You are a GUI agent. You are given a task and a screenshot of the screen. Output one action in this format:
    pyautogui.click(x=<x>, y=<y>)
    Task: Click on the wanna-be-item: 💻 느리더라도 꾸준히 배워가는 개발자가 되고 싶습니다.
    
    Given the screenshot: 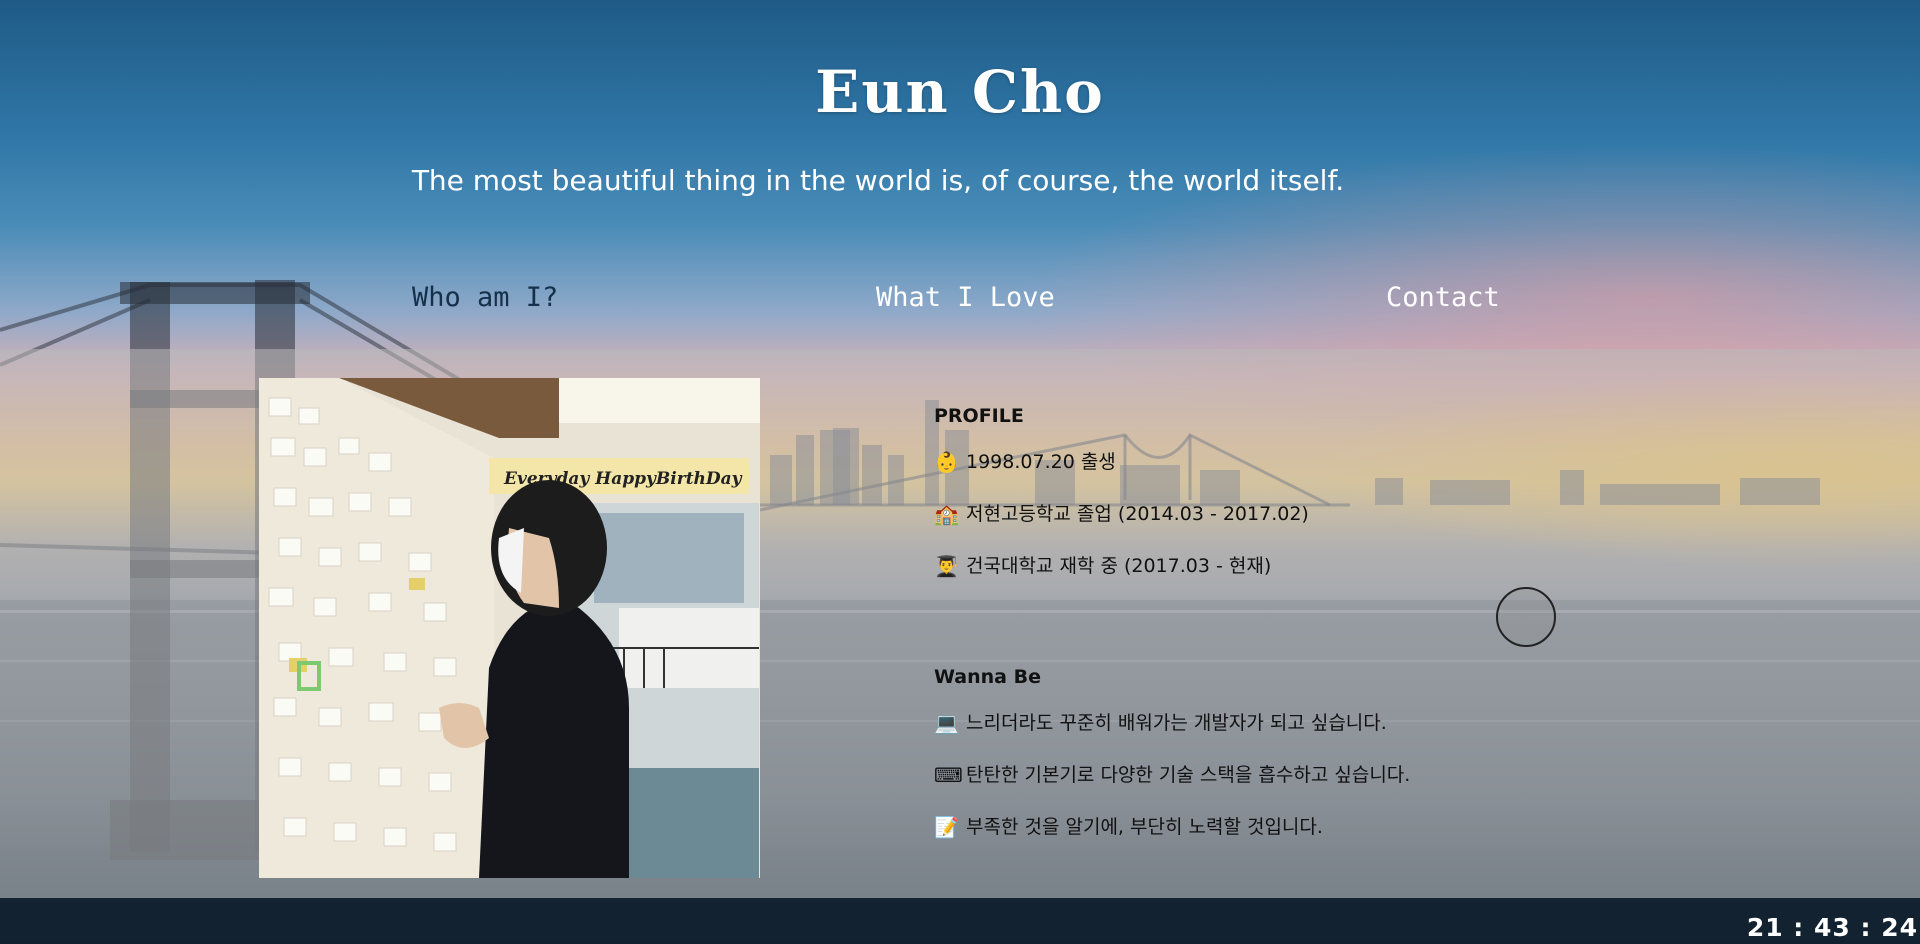 What is the action you would take?
    pyautogui.click(x=1334, y=734)
    